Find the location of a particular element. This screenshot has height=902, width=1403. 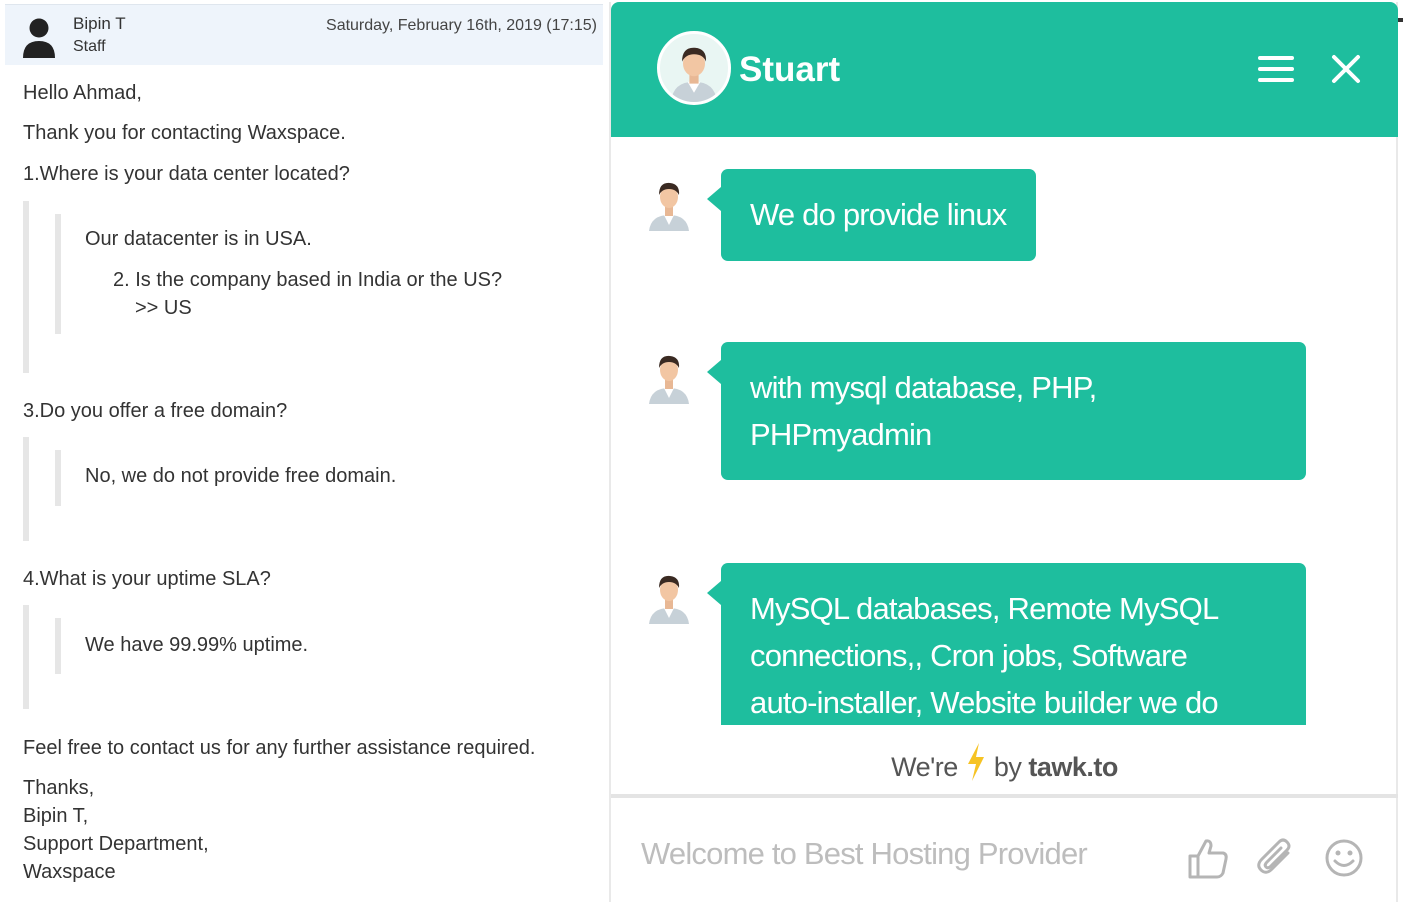

answer-2: >> US is located at coordinates (163, 308).